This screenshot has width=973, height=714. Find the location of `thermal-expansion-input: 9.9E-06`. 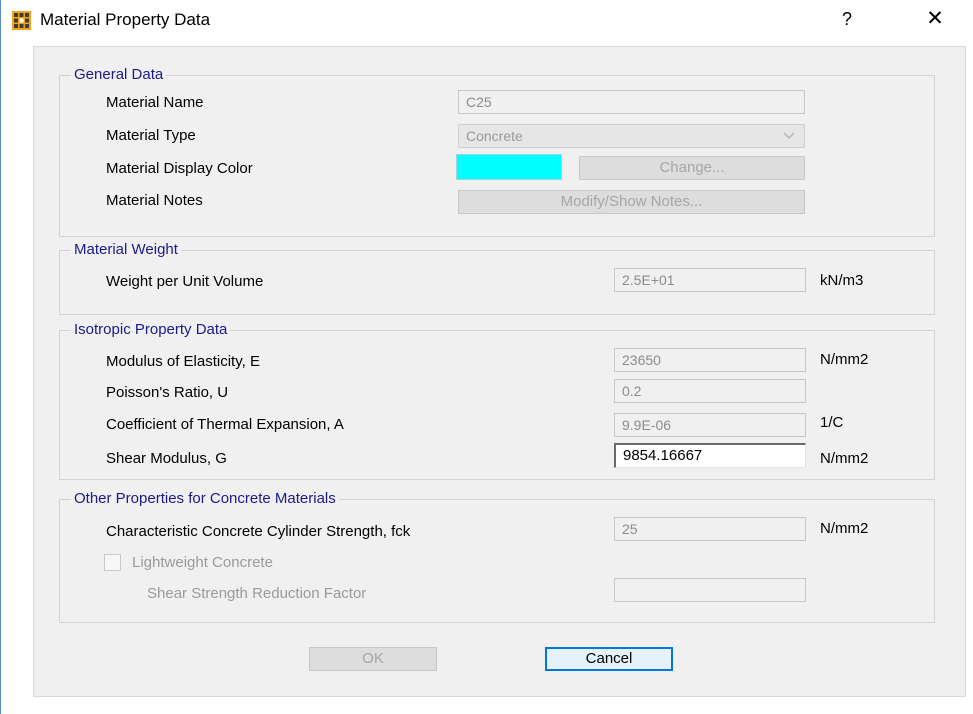

thermal-expansion-input: 9.9E-06 is located at coordinates (710, 425).